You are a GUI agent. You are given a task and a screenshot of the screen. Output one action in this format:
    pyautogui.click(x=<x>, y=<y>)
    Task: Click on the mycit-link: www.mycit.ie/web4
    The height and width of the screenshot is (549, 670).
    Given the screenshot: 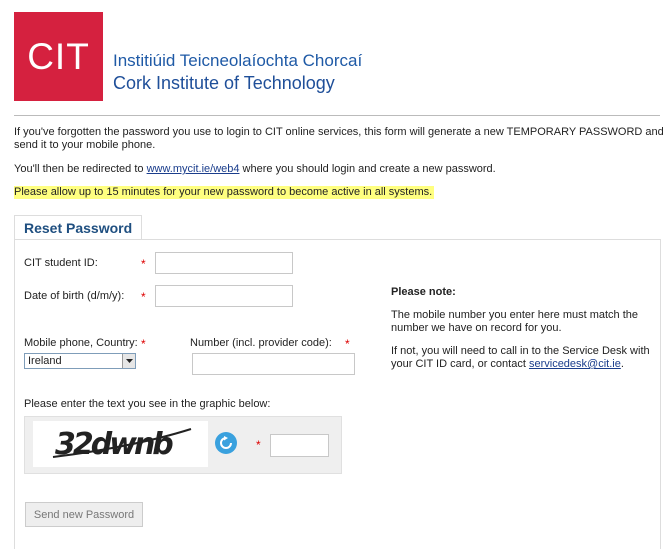 What is the action you would take?
    pyautogui.click(x=193, y=169)
    